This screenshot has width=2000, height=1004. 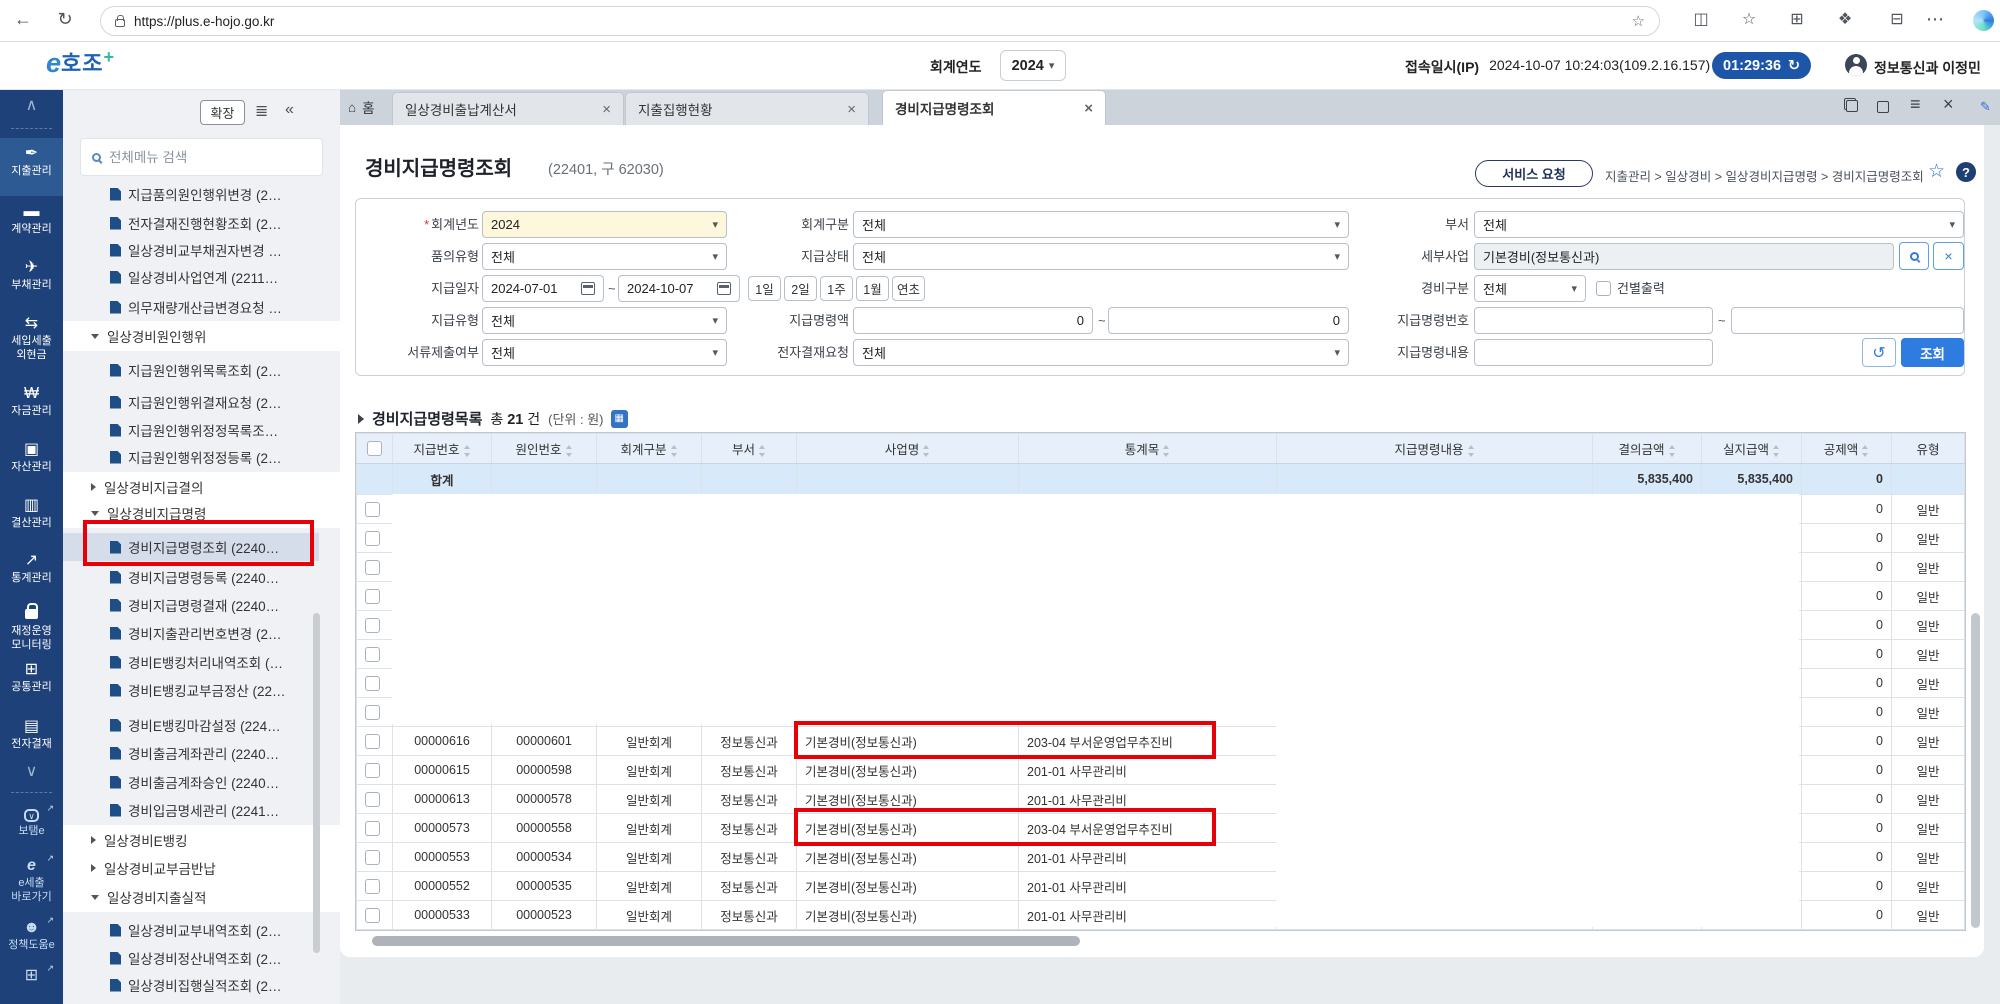 What do you see at coordinates (880, 21) in the screenshot?
I see `address-bar: https://plus.e-hojo.go.kr ☆` at bounding box center [880, 21].